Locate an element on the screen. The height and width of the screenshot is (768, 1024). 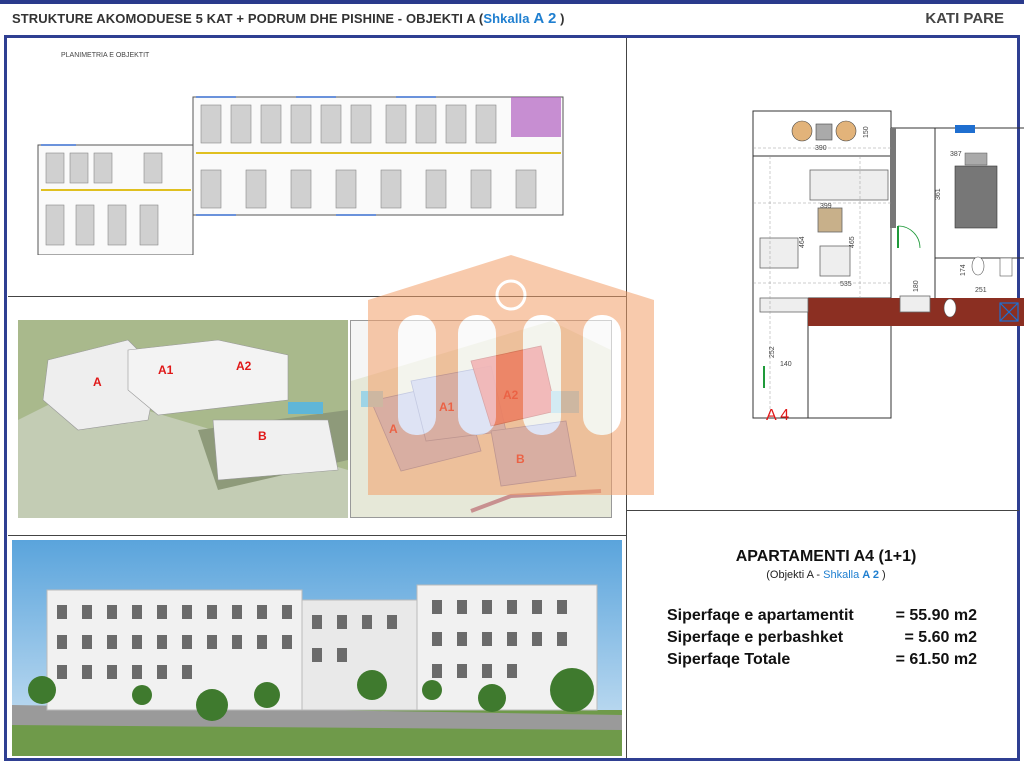
apartment-subtitle: (Objekti A - Shkalla A 2 ) is located at coordinates (826, 575).